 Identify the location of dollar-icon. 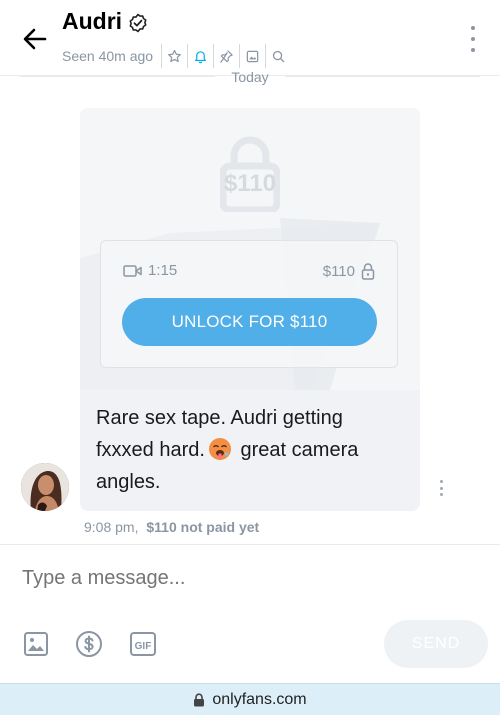
(89, 644).